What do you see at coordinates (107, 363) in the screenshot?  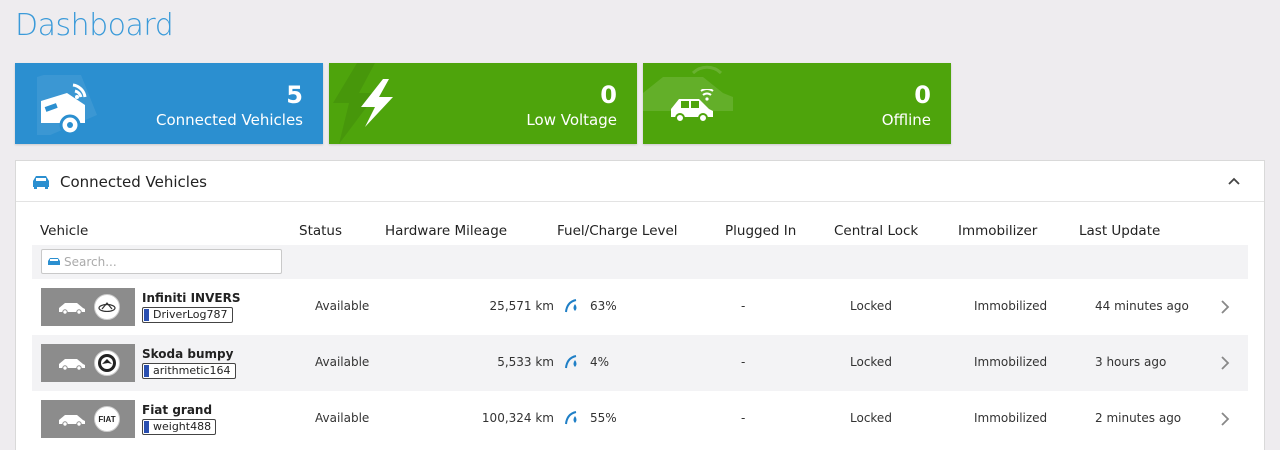 I see `skoda-logo-icon` at bounding box center [107, 363].